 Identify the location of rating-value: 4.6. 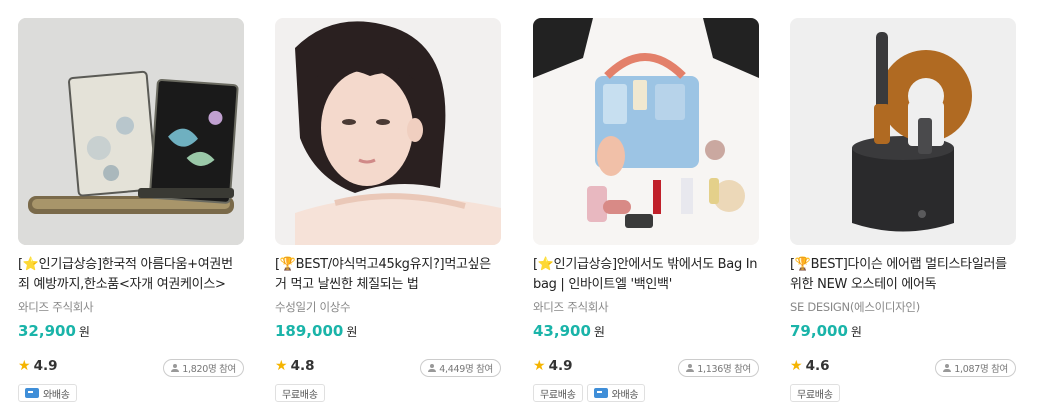
(817, 366).